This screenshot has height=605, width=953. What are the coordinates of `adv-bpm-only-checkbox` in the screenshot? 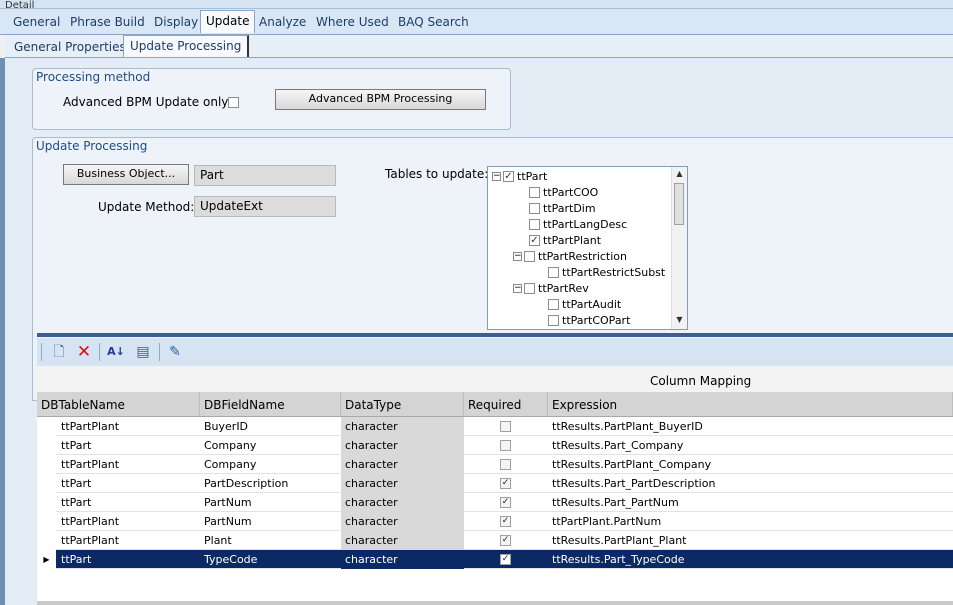 It's located at (233, 102).